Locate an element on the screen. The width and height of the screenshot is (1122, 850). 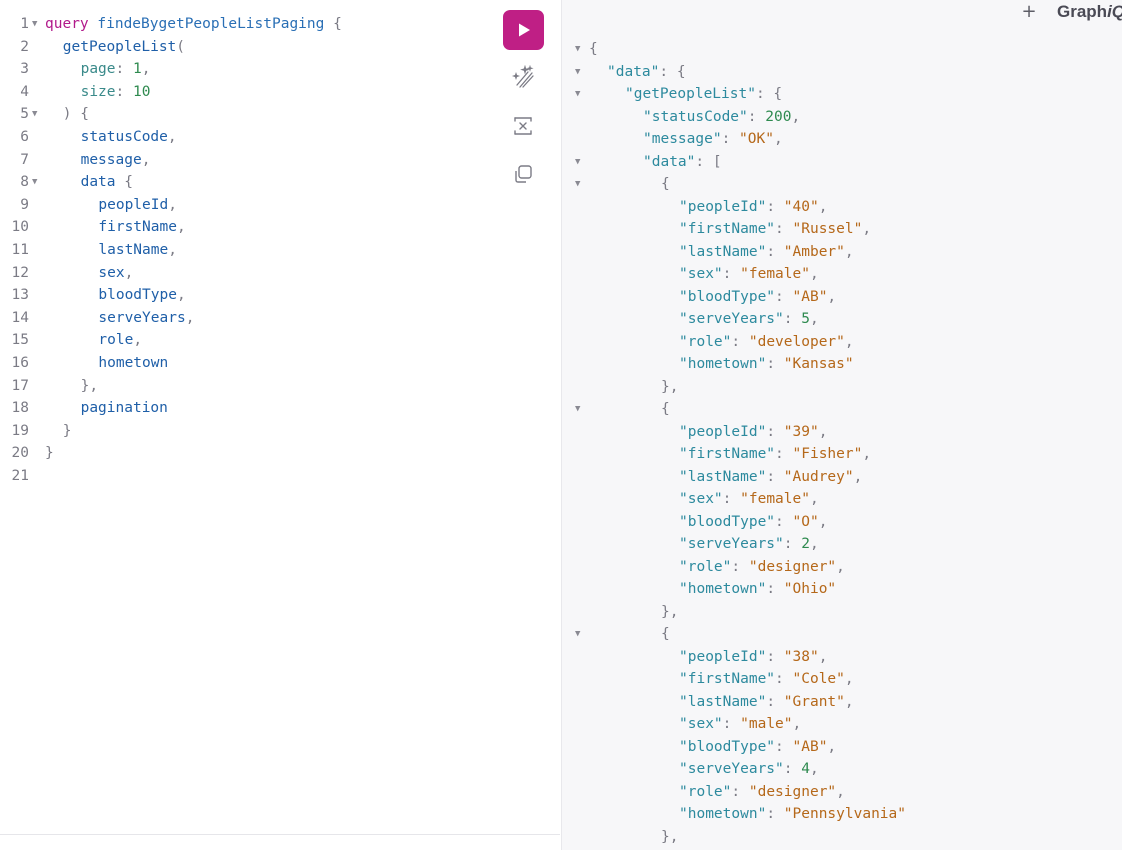
line-number: 18 is located at coordinates (20, 408).